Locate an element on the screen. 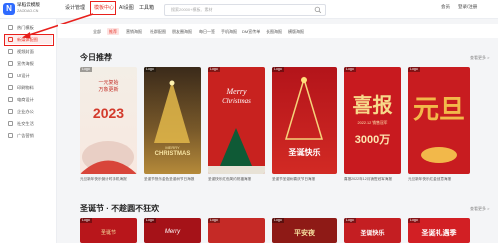 This screenshot has width=498, height=243. filter-chip: DM宣传单 is located at coordinates (251, 31).